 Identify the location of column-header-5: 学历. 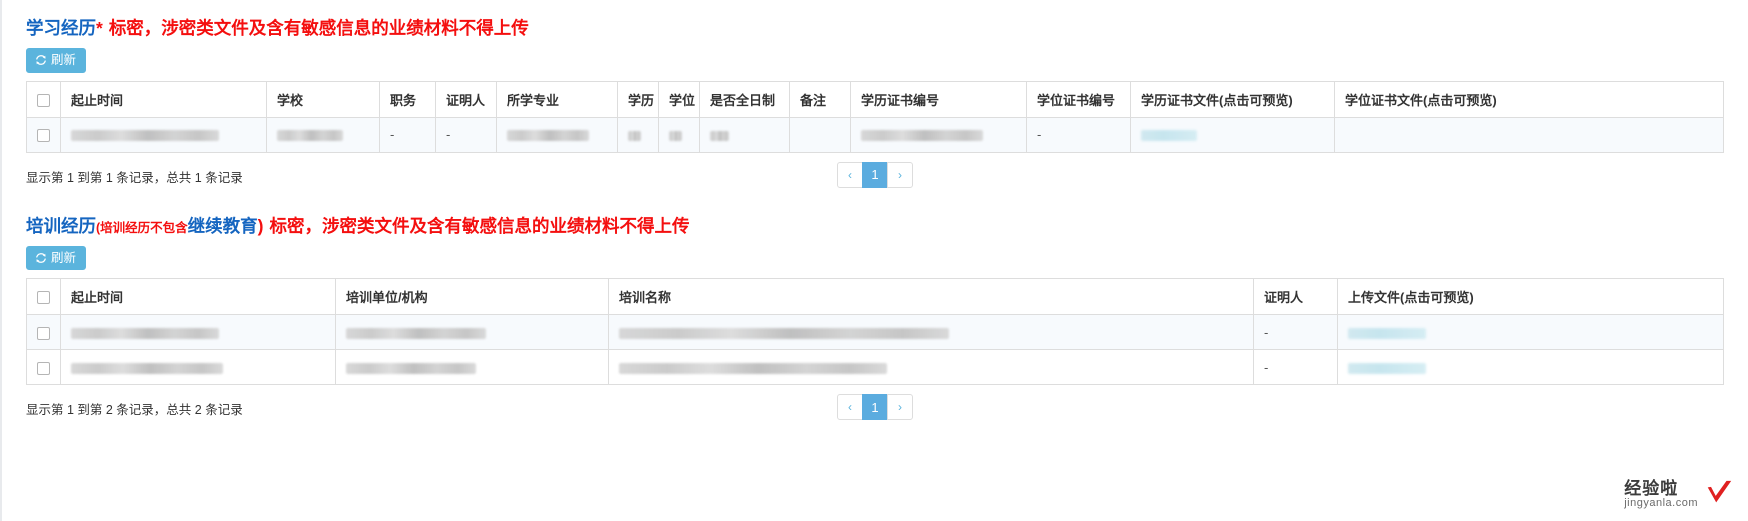
(638, 99).